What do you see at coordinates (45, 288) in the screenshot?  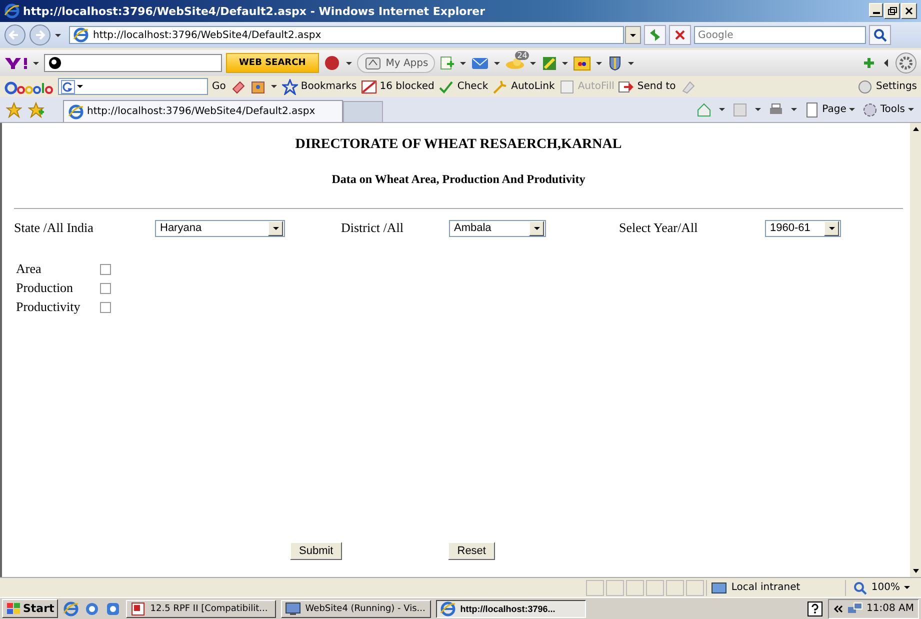 I see `checkbox-label: Production` at bounding box center [45, 288].